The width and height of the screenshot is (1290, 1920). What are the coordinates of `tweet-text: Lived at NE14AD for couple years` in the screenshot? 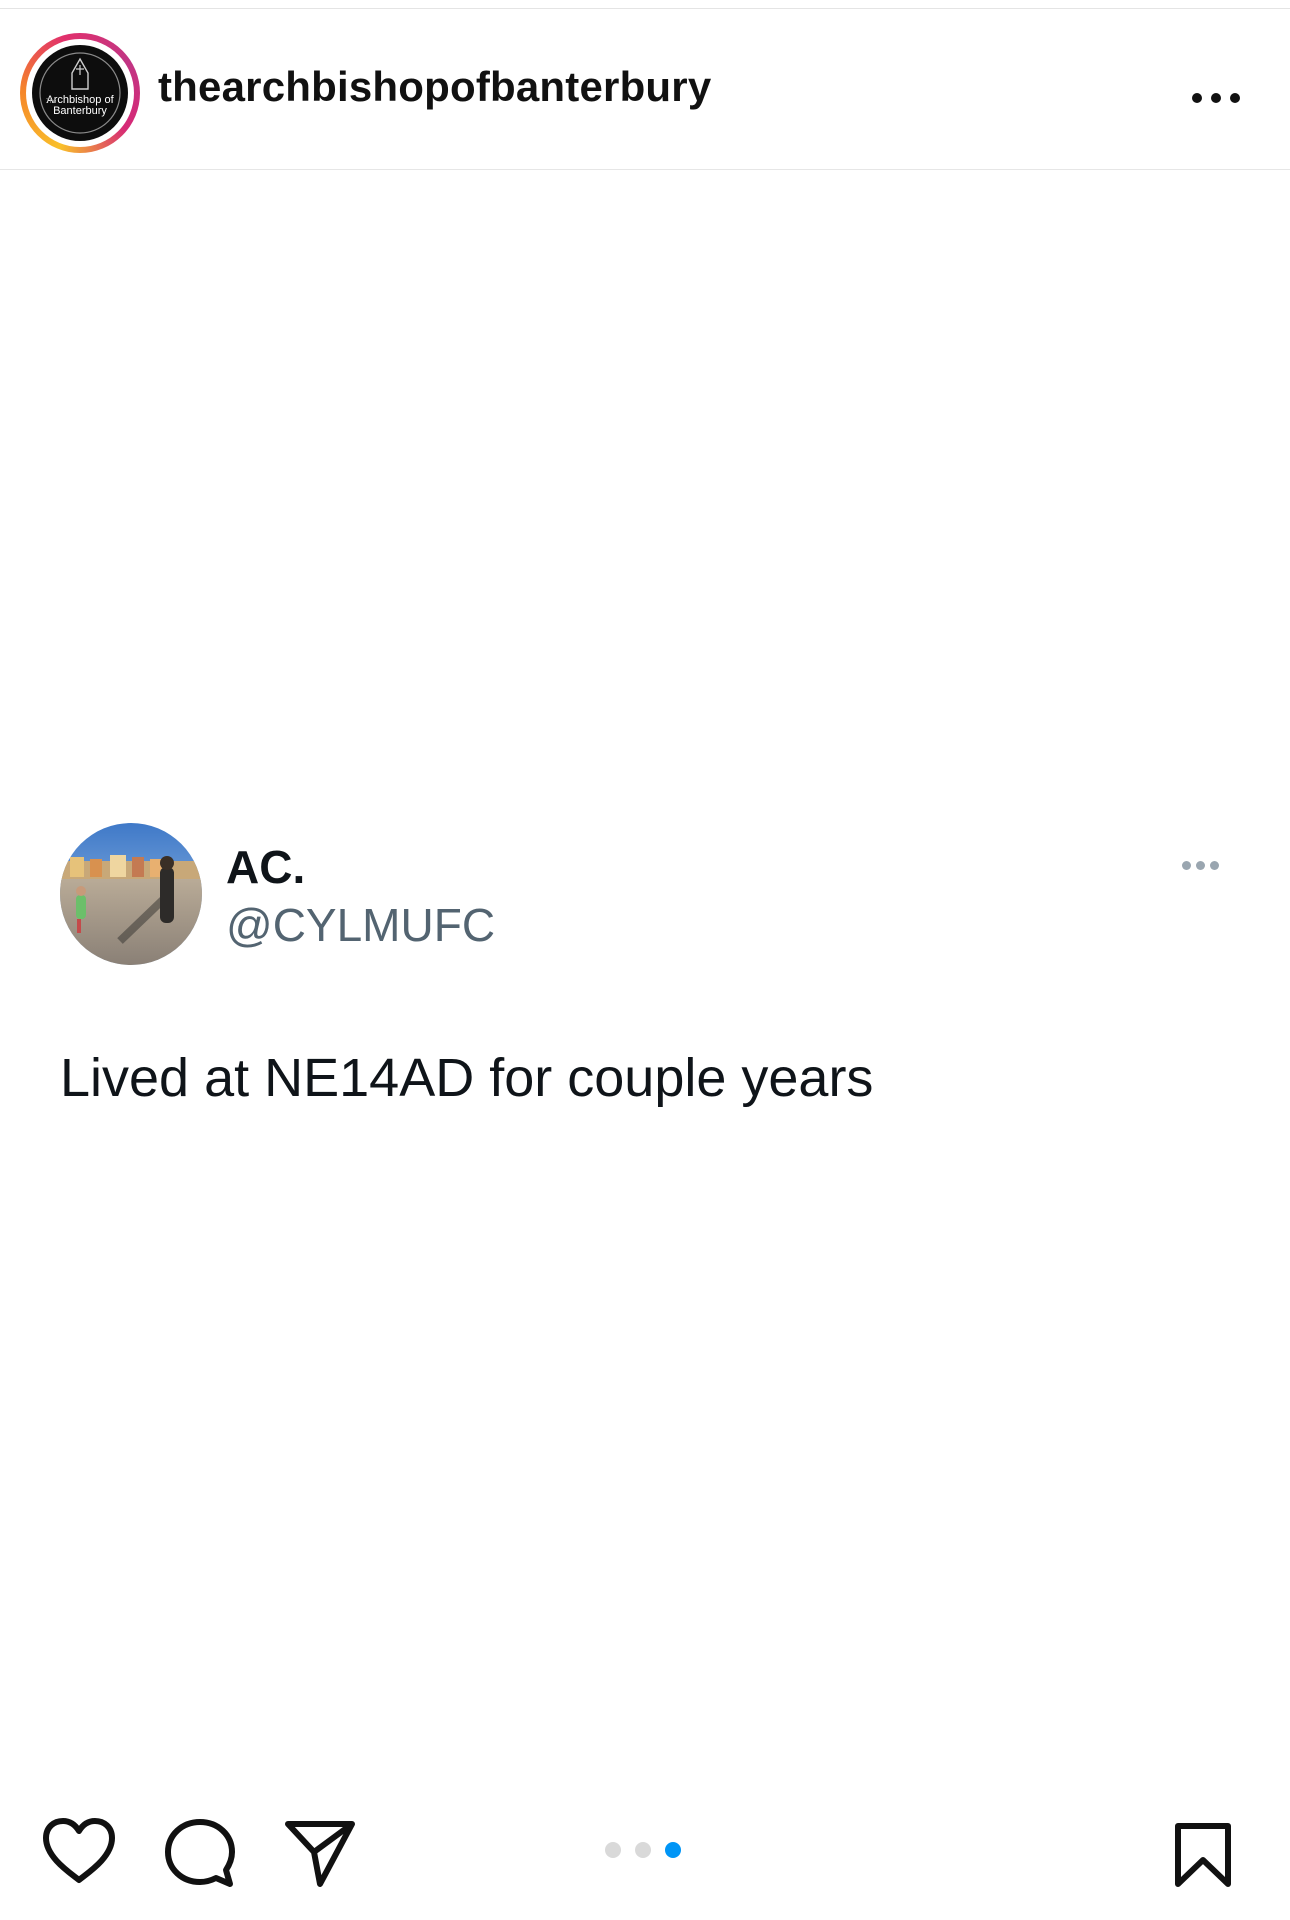 It's located at (467, 1078).